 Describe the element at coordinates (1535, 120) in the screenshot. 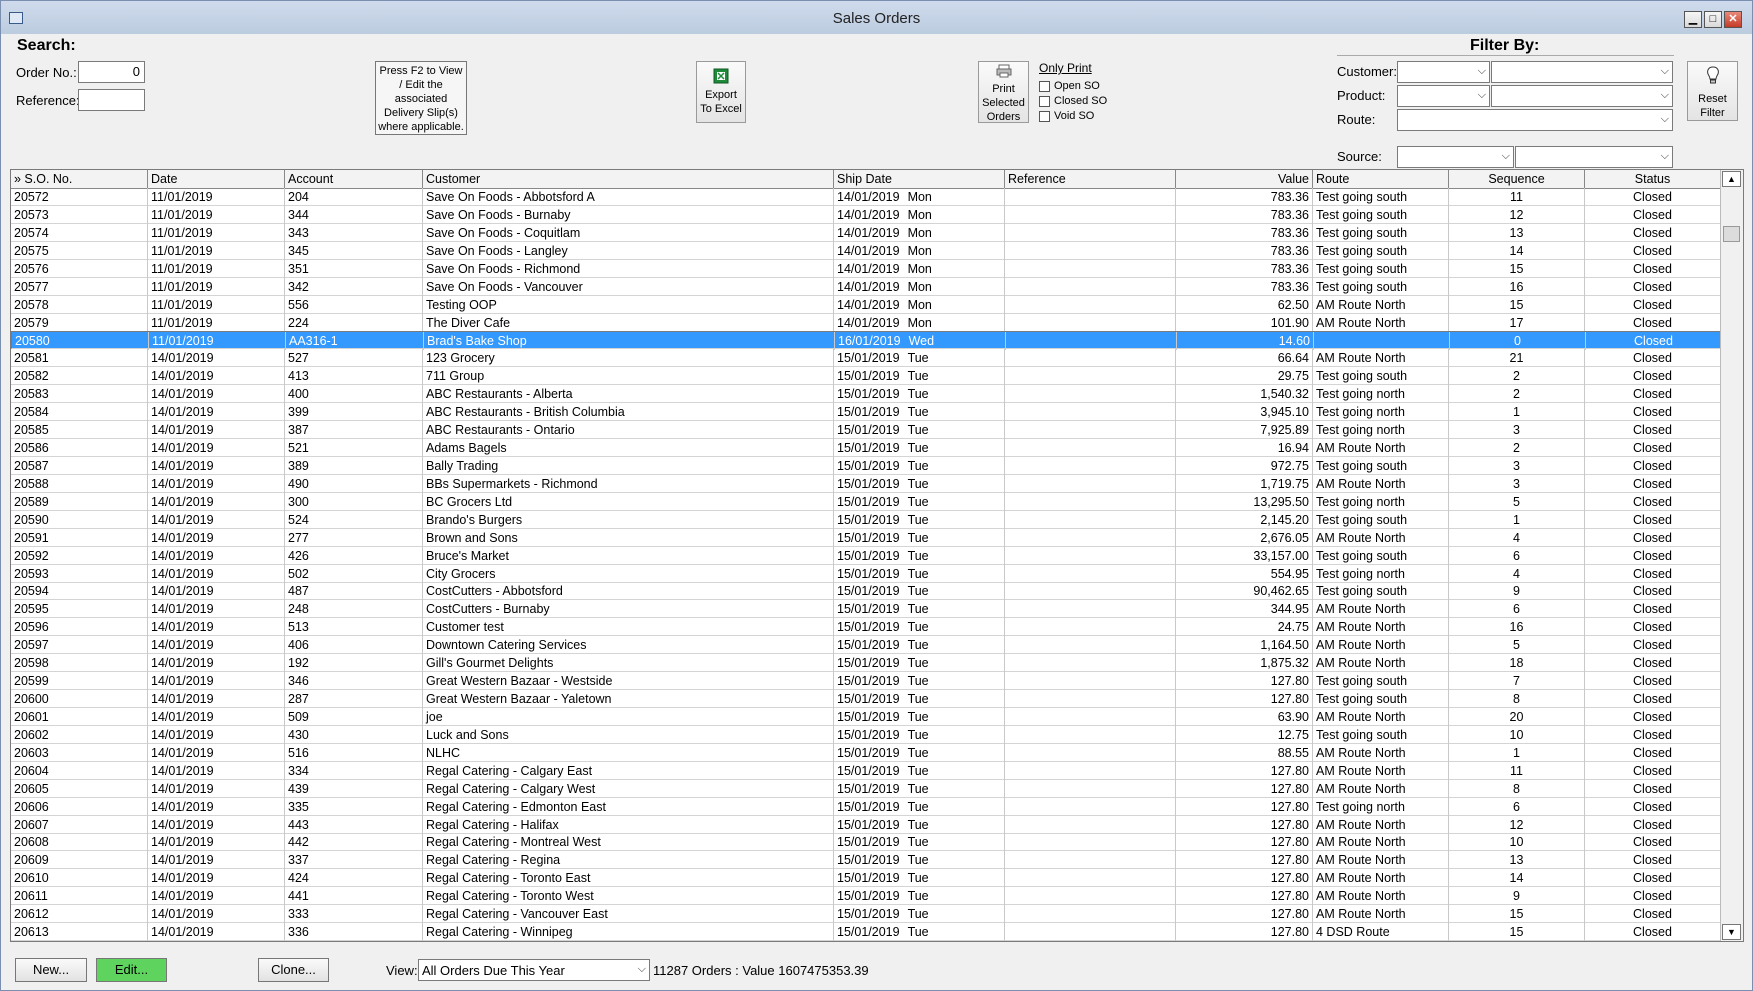

I see `route-select: ⌵` at that location.